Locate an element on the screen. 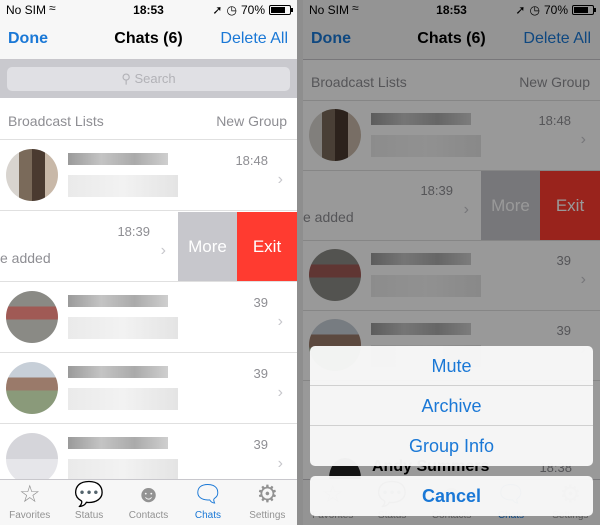 This screenshot has height=525, width=600. gear-icon: ⚙ is located at coordinates (267, 494).